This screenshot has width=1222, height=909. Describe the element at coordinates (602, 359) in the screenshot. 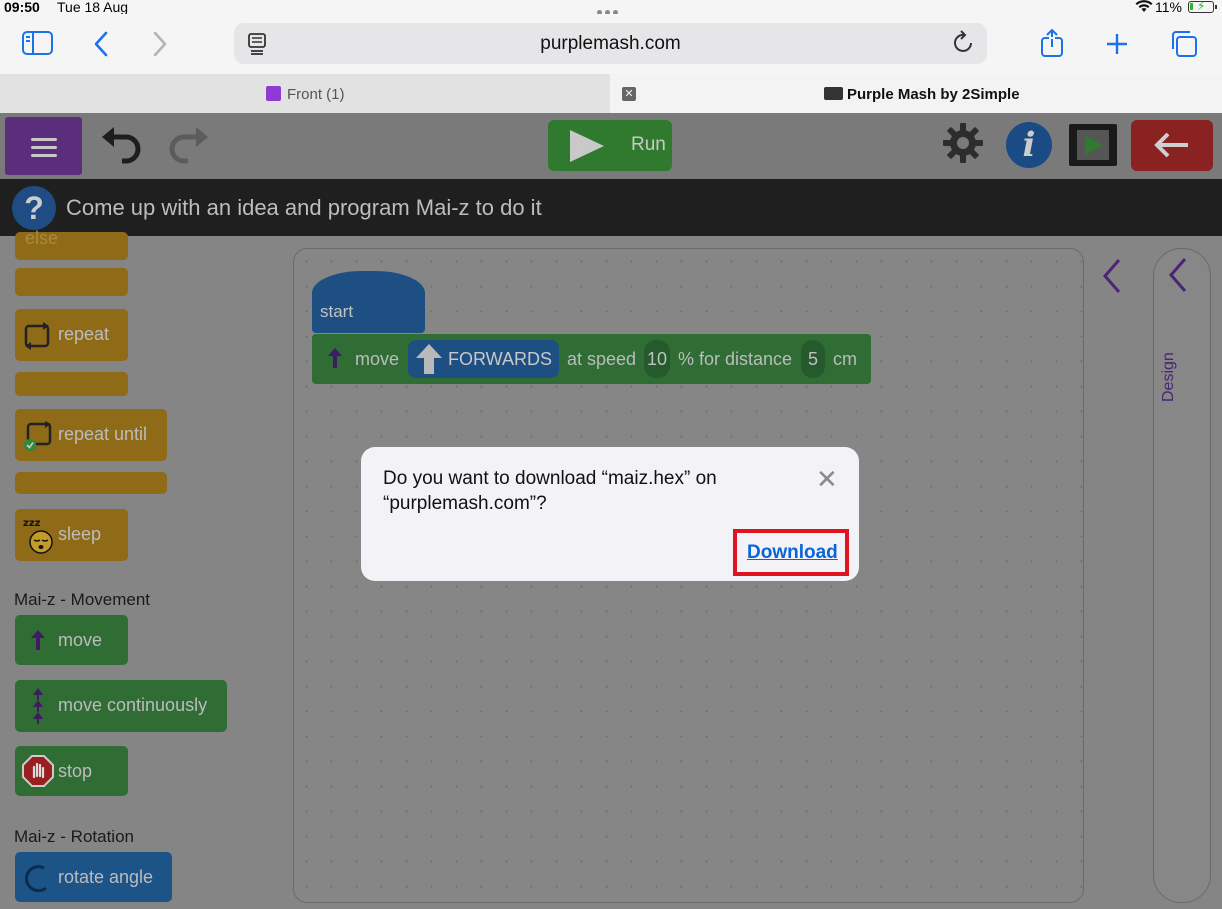

I see `at-speed-label: at speed` at that location.